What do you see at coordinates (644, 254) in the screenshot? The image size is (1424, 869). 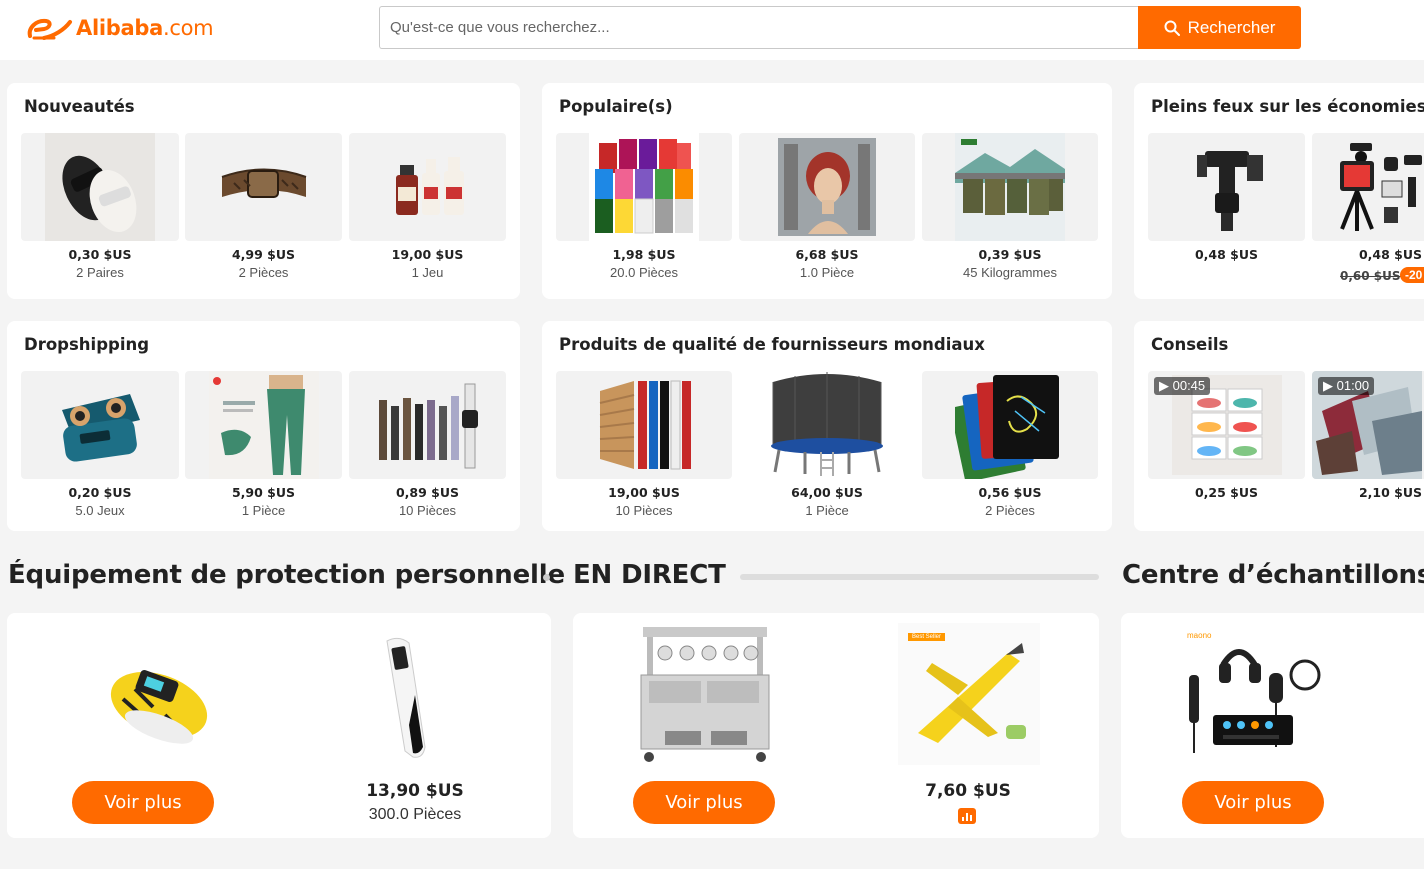 I see `product-price: 1,98 $US` at bounding box center [644, 254].